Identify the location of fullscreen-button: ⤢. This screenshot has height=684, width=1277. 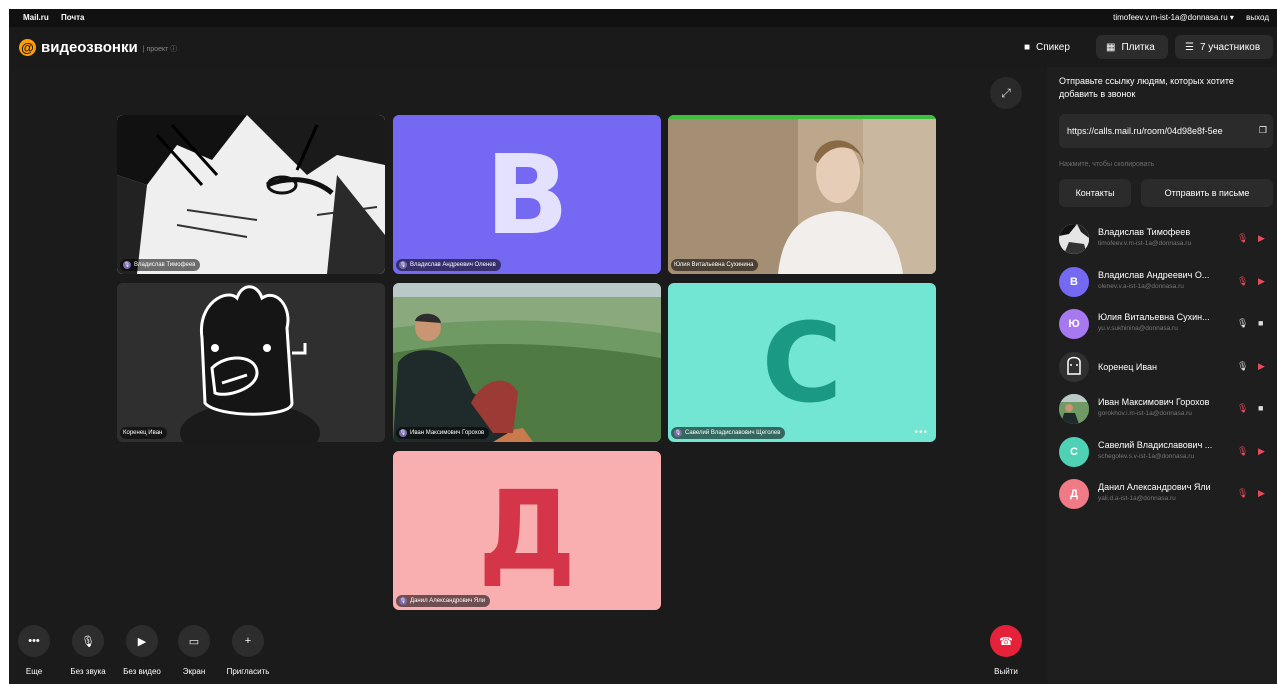
(1006, 93).